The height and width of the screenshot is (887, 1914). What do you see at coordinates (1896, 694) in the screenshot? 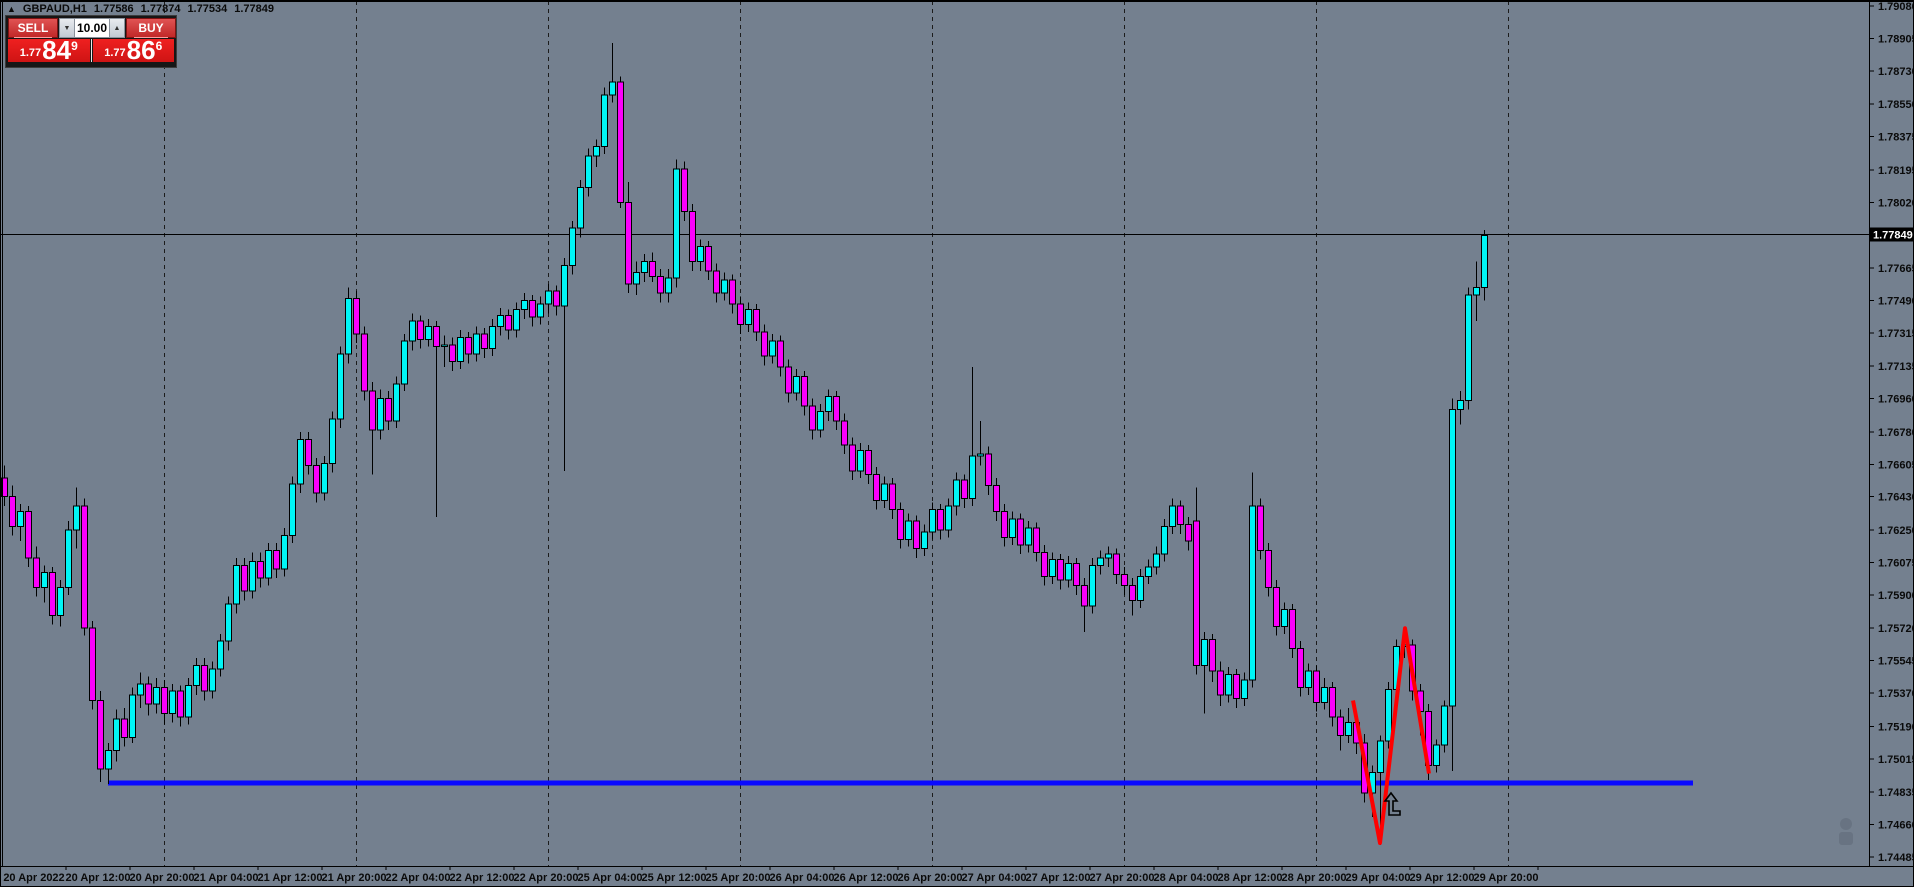
I see `price-axis-label: 1.75370` at bounding box center [1896, 694].